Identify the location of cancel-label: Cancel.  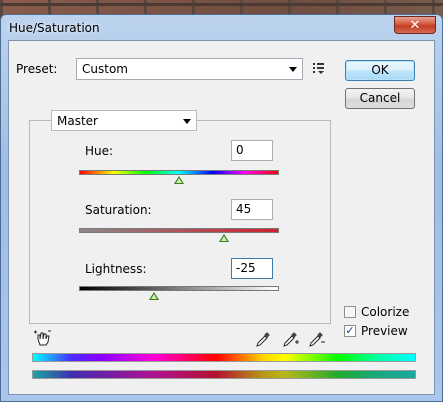
(380, 98).